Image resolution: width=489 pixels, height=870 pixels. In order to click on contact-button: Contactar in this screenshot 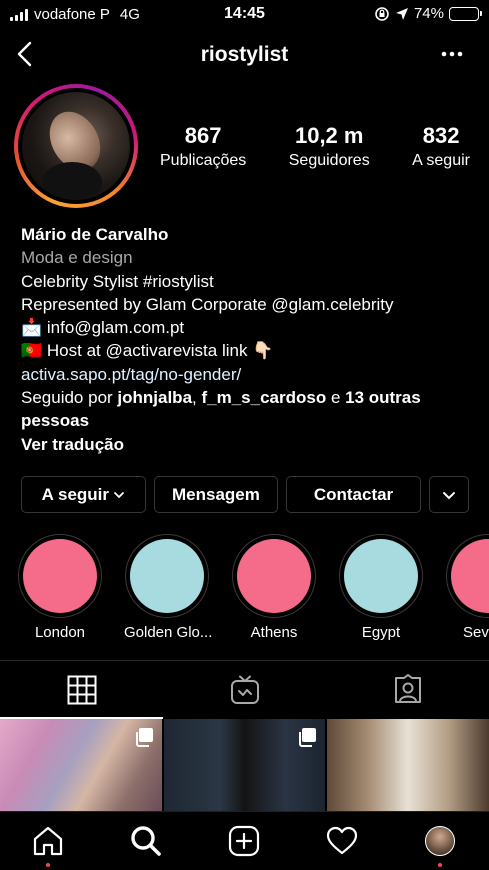, I will do `click(353, 494)`.